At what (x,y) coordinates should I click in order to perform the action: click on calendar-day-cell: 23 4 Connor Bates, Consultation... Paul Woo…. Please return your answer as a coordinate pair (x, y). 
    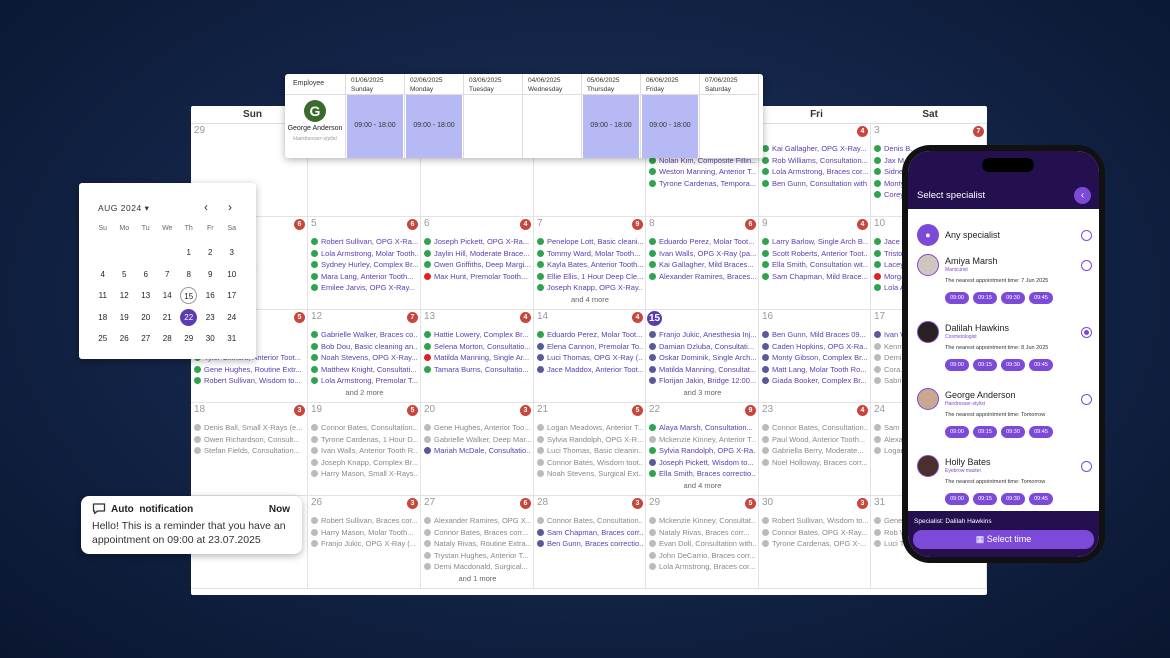
    Looking at the image, I should click on (815, 449).